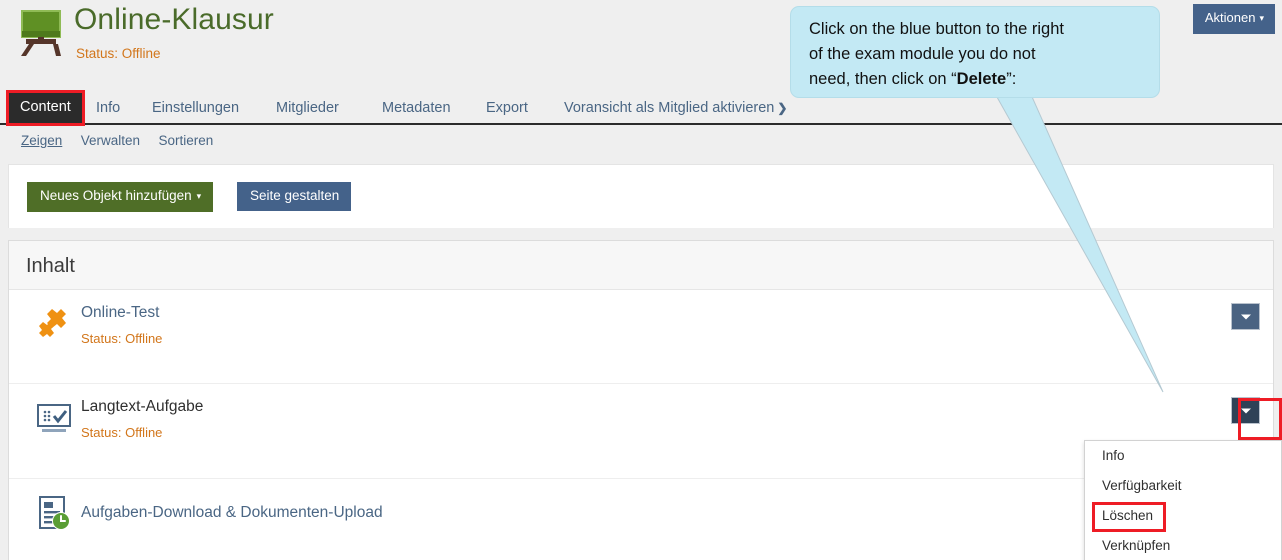 The width and height of the screenshot is (1282, 560). Describe the element at coordinates (174, 19) in the screenshot. I see `page-title: Online-Klausur` at that location.